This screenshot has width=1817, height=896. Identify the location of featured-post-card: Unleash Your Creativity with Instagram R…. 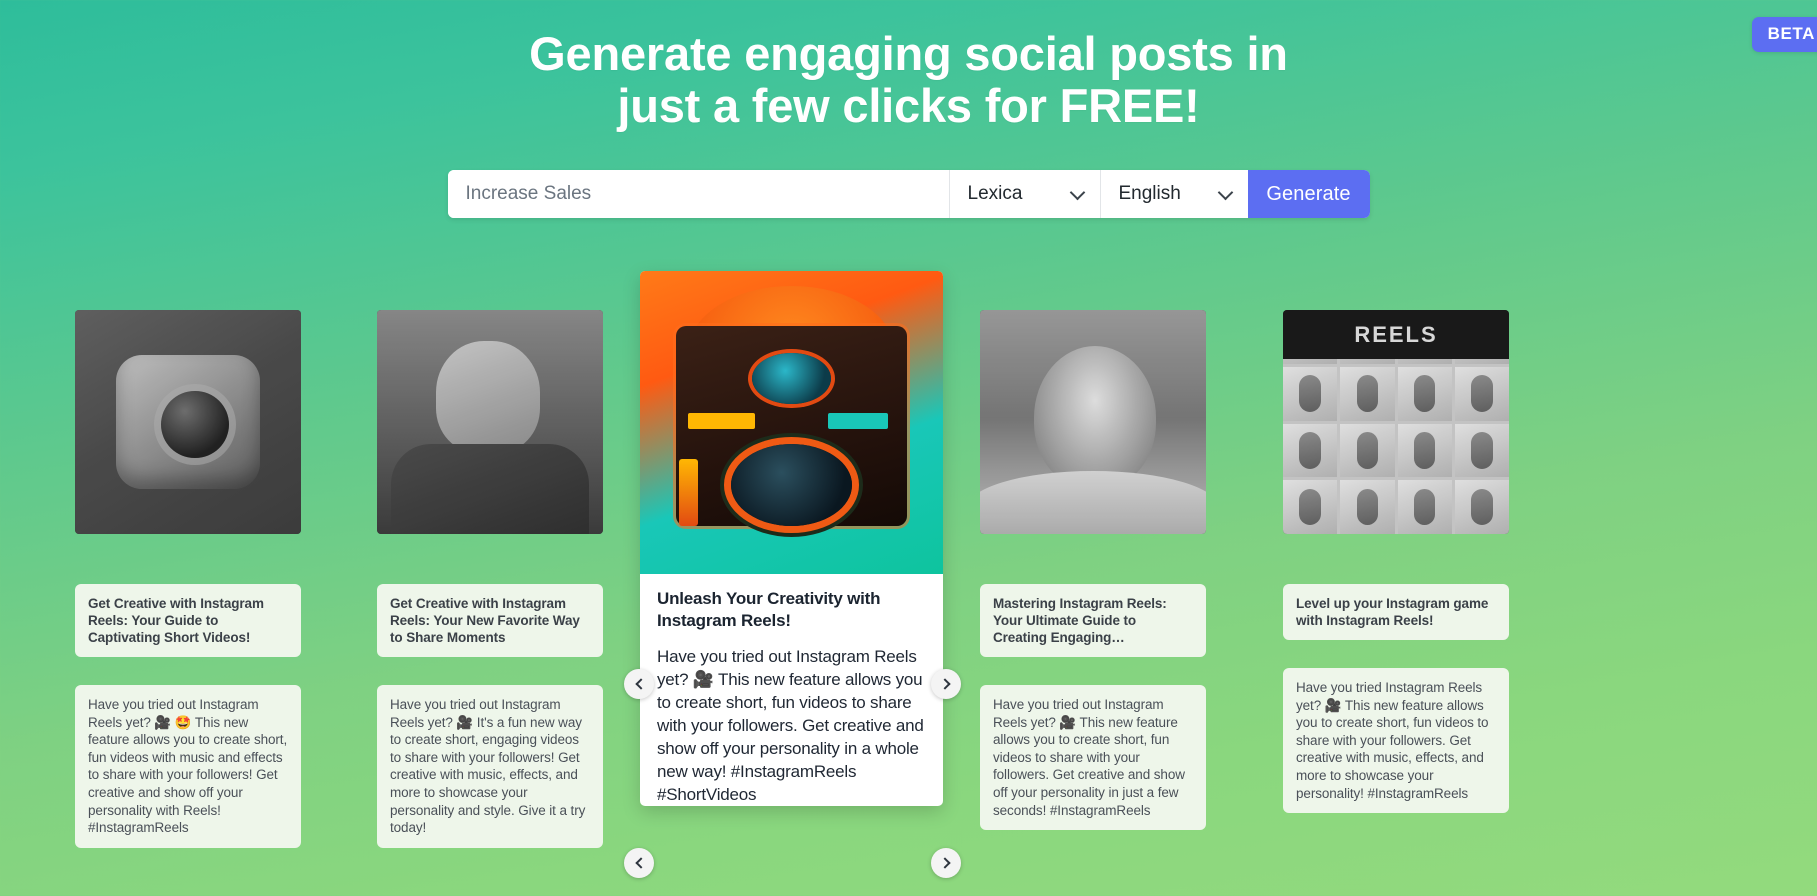
(791, 538).